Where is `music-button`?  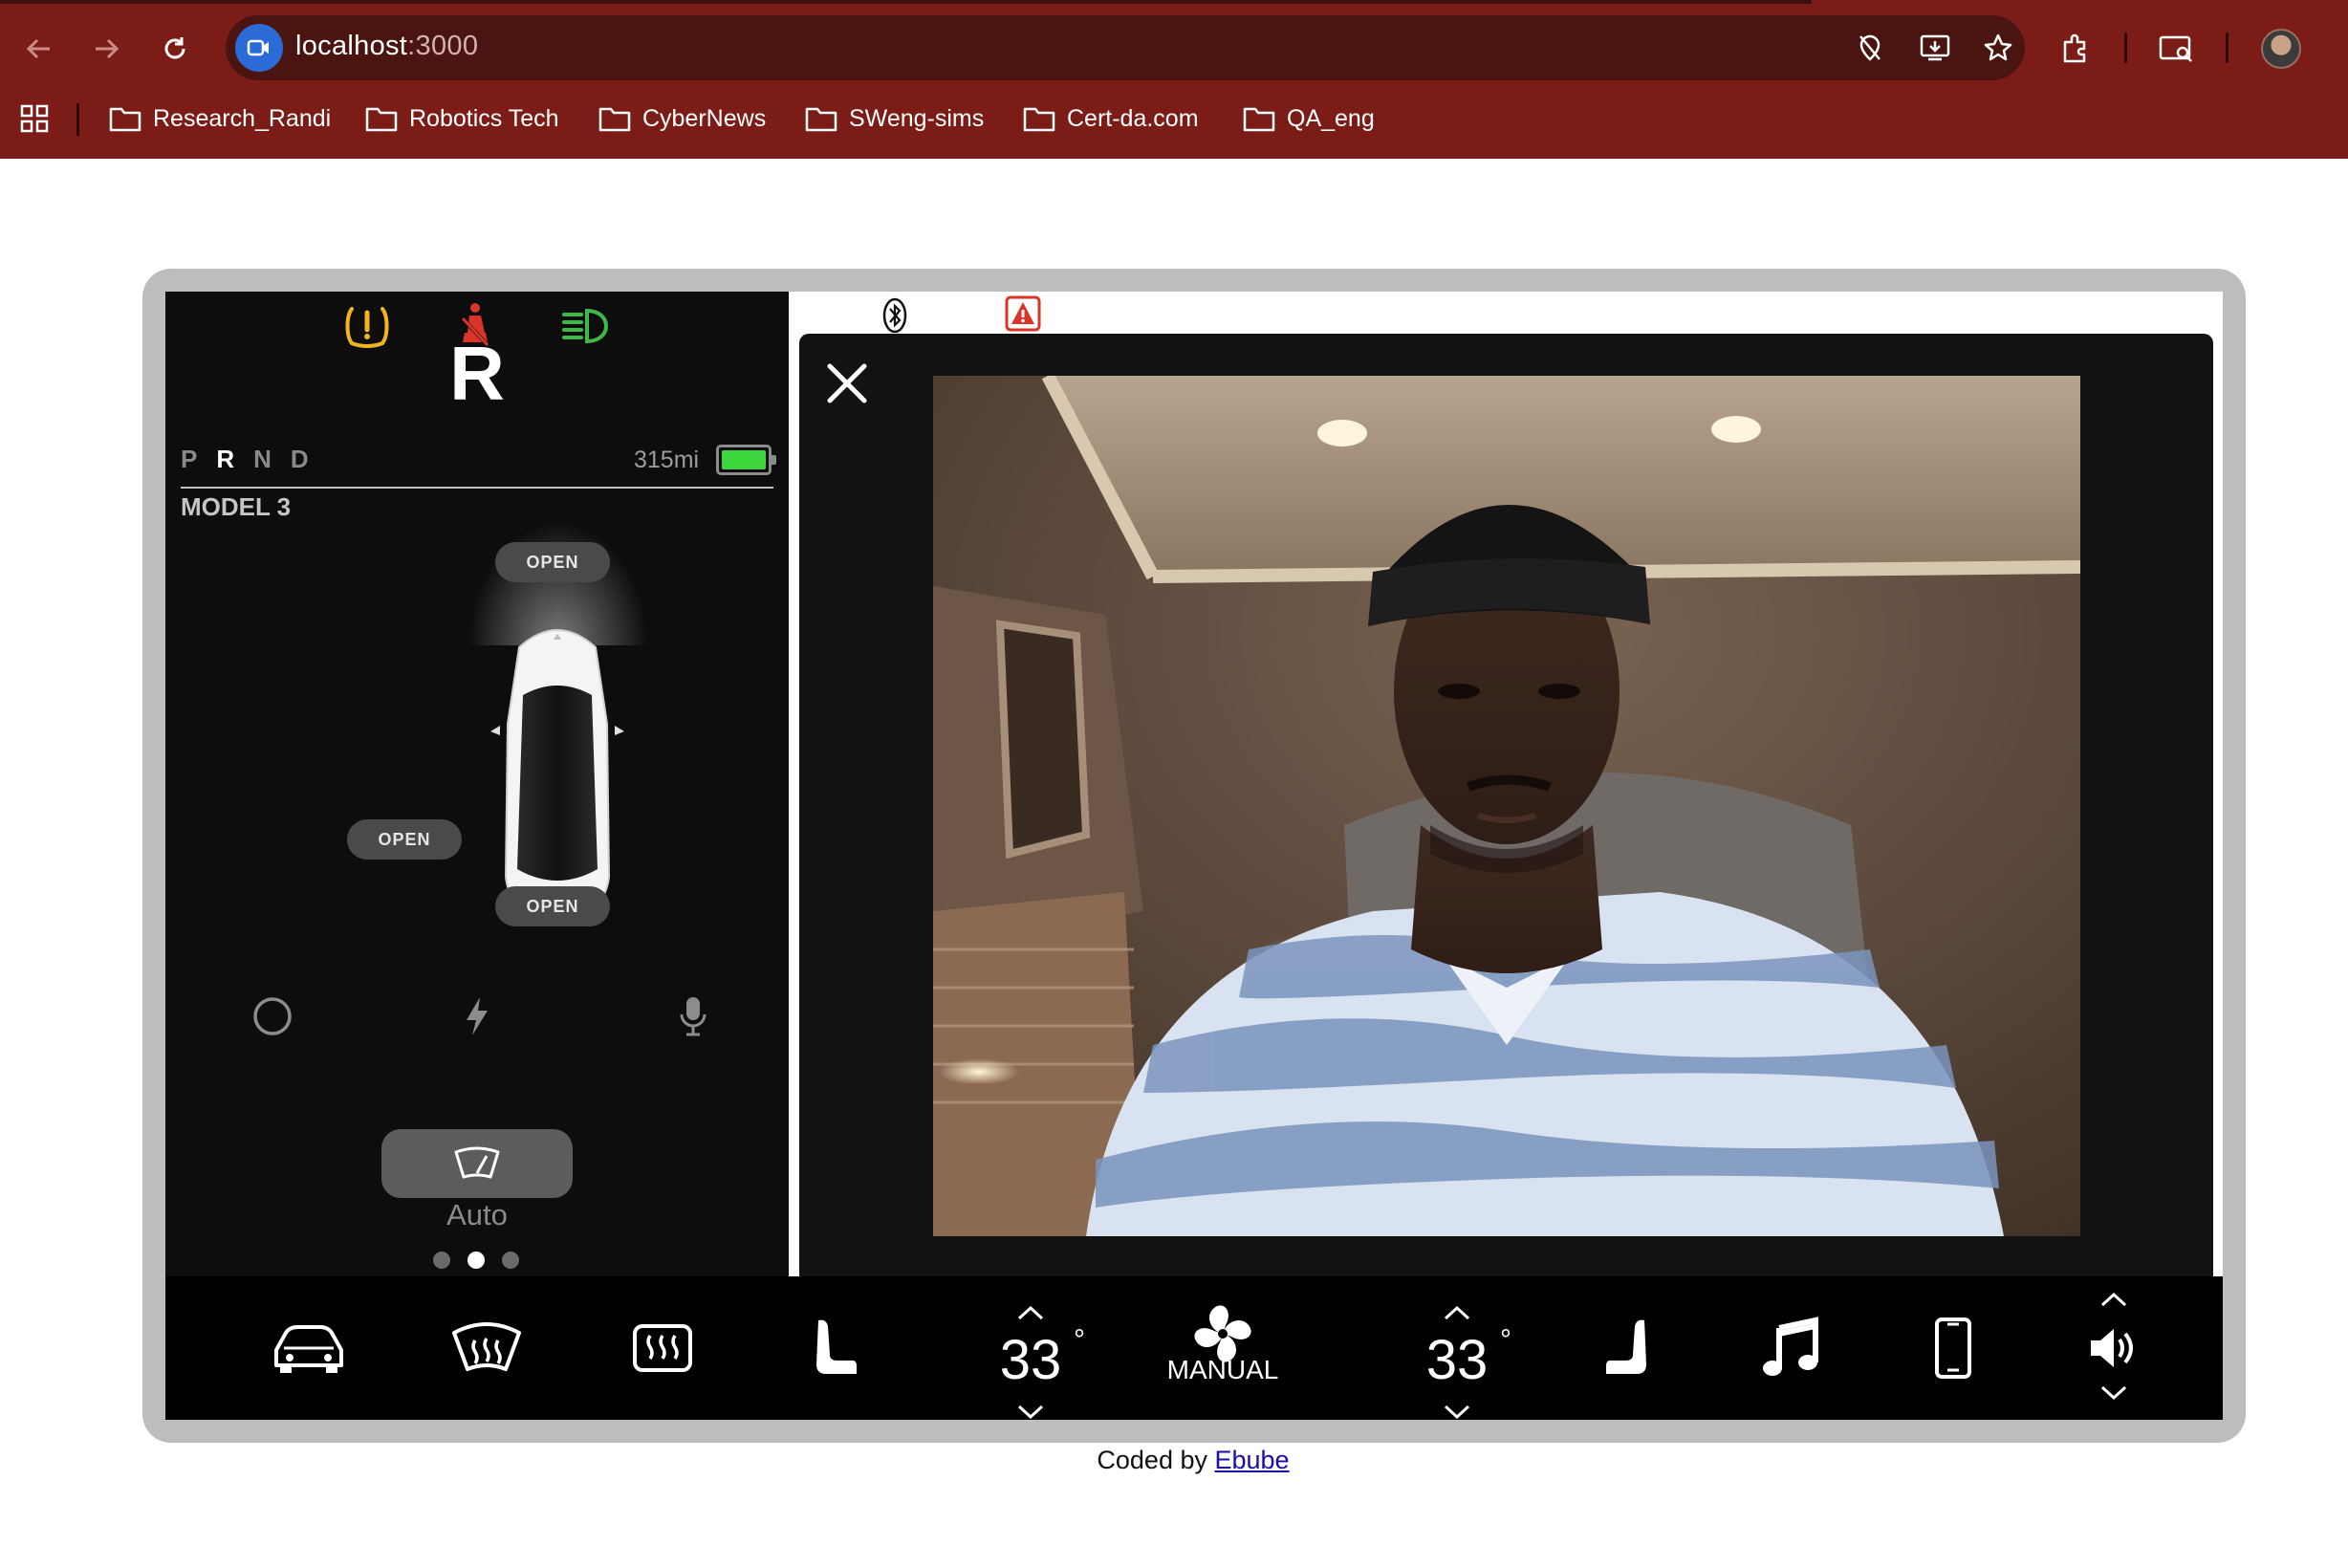
music-button is located at coordinates (1790, 1348).